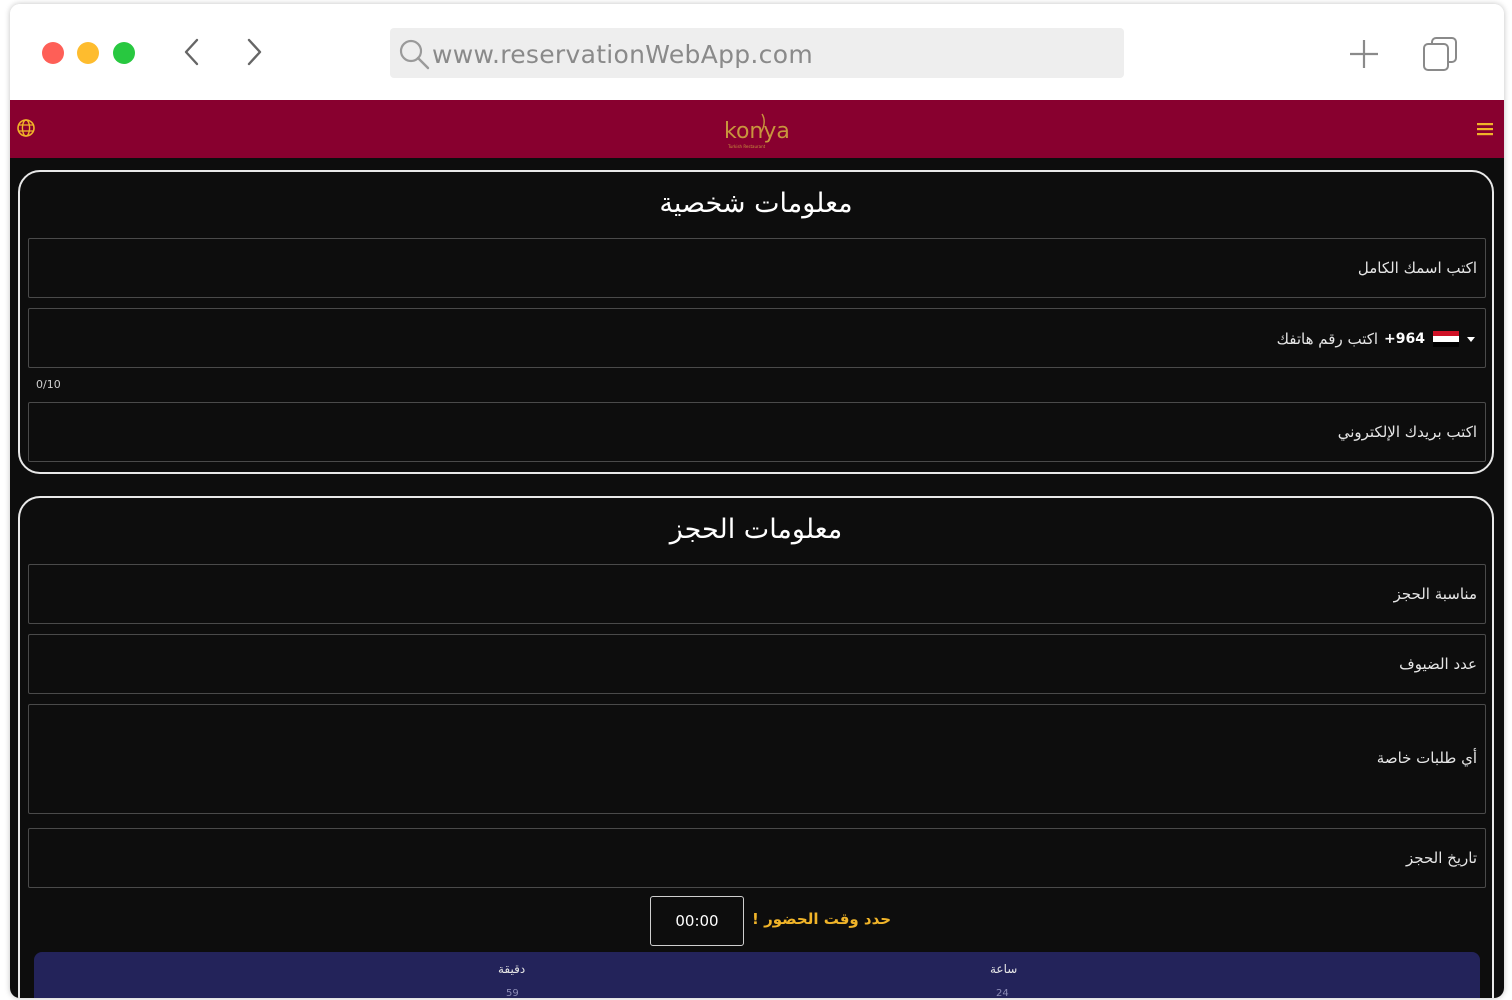 The height and width of the screenshot is (1000, 1512). I want to click on booking-info-title: معلومات الحجز, so click(756, 529).